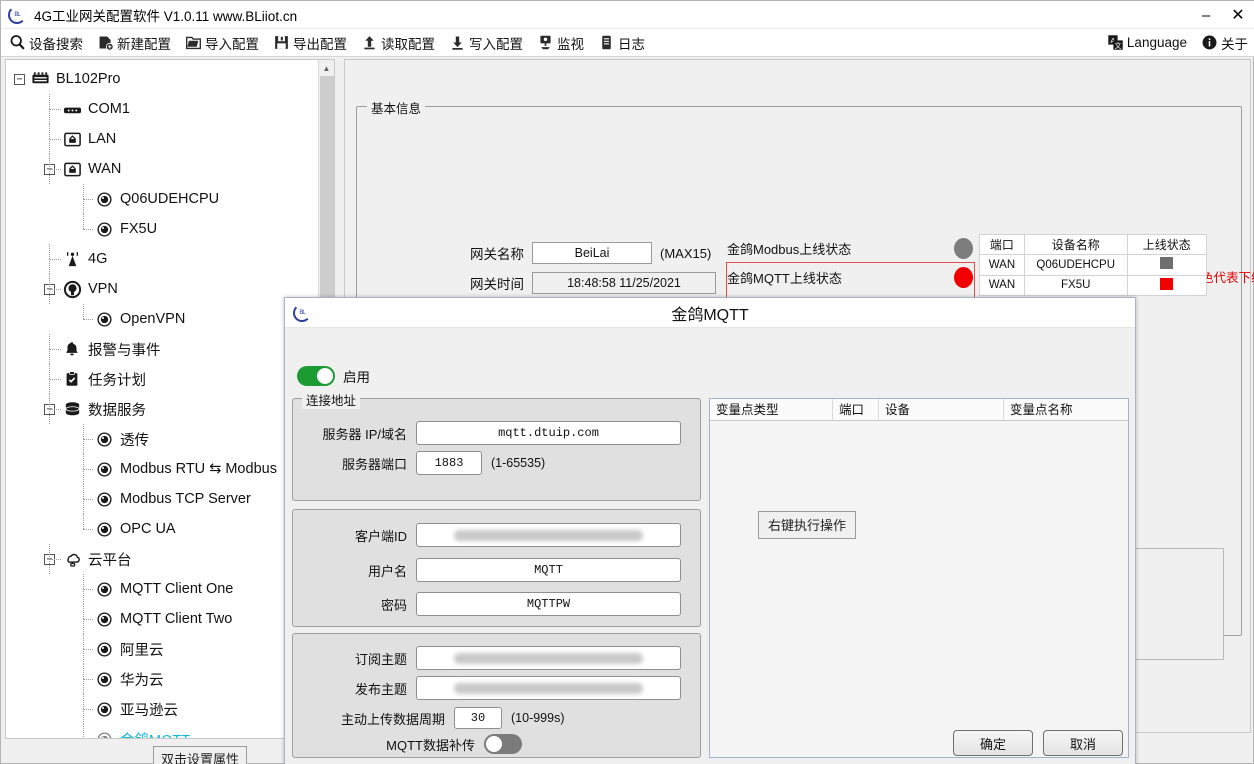 This screenshot has height=764, width=1254. Describe the element at coordinates (548, 604) in the screenshot. I see `password-input: MQTTPW` at that location.